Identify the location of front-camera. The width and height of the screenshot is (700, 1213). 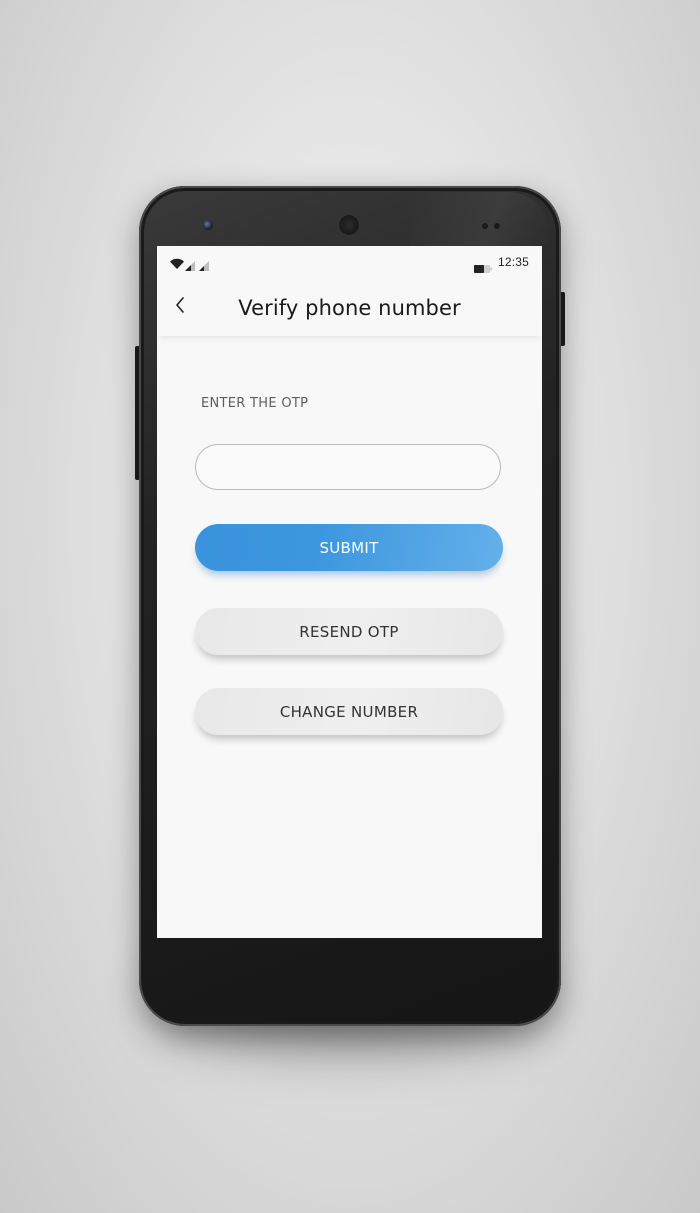
(208, 225).